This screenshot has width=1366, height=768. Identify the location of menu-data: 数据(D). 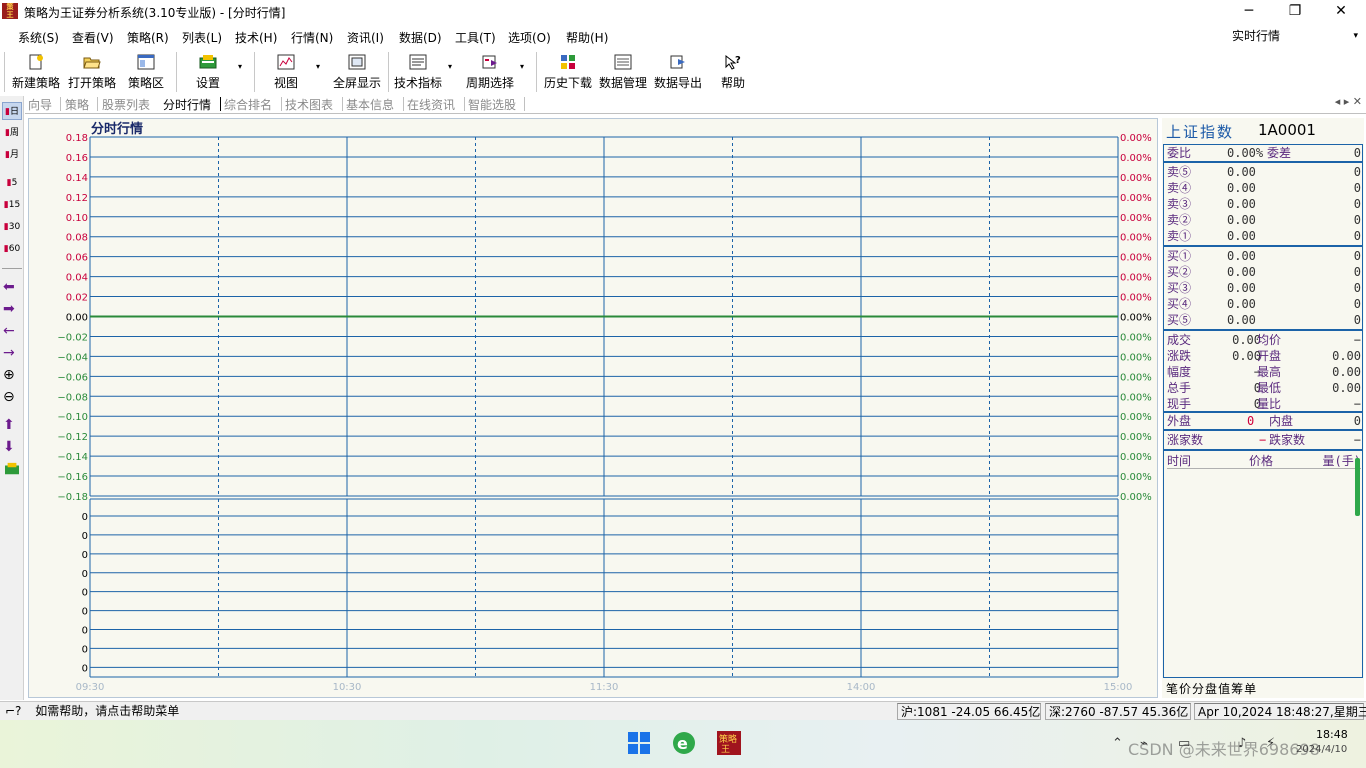
(420, 37).